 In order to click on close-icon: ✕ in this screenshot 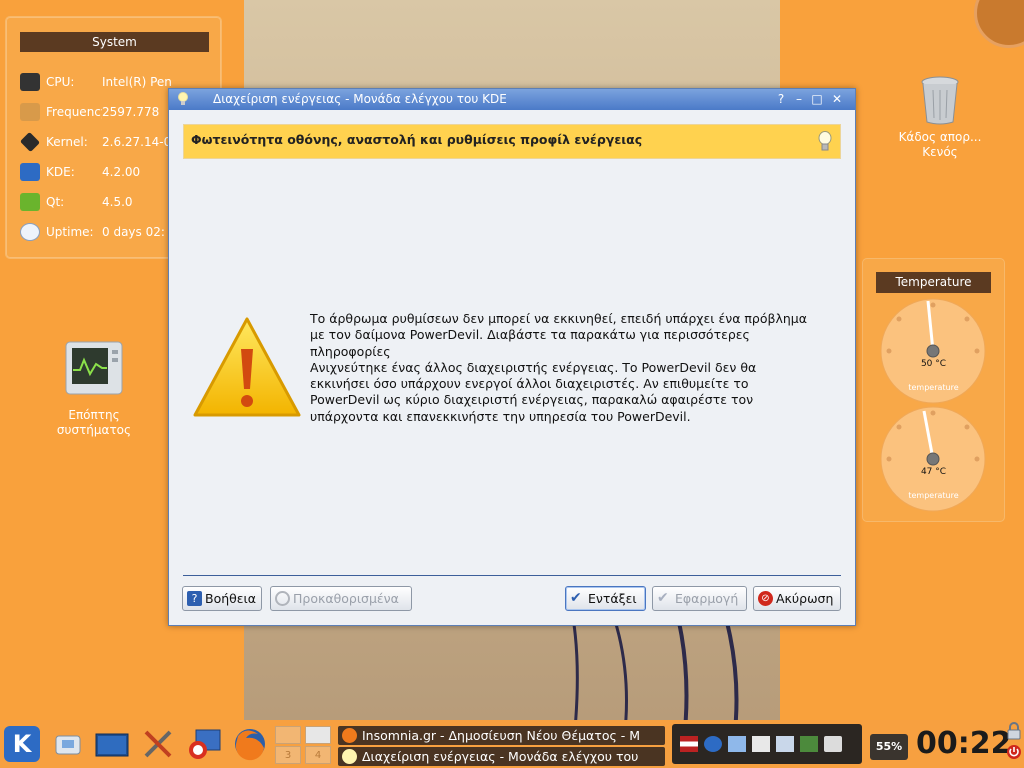, I will do `click(837, 99)`.